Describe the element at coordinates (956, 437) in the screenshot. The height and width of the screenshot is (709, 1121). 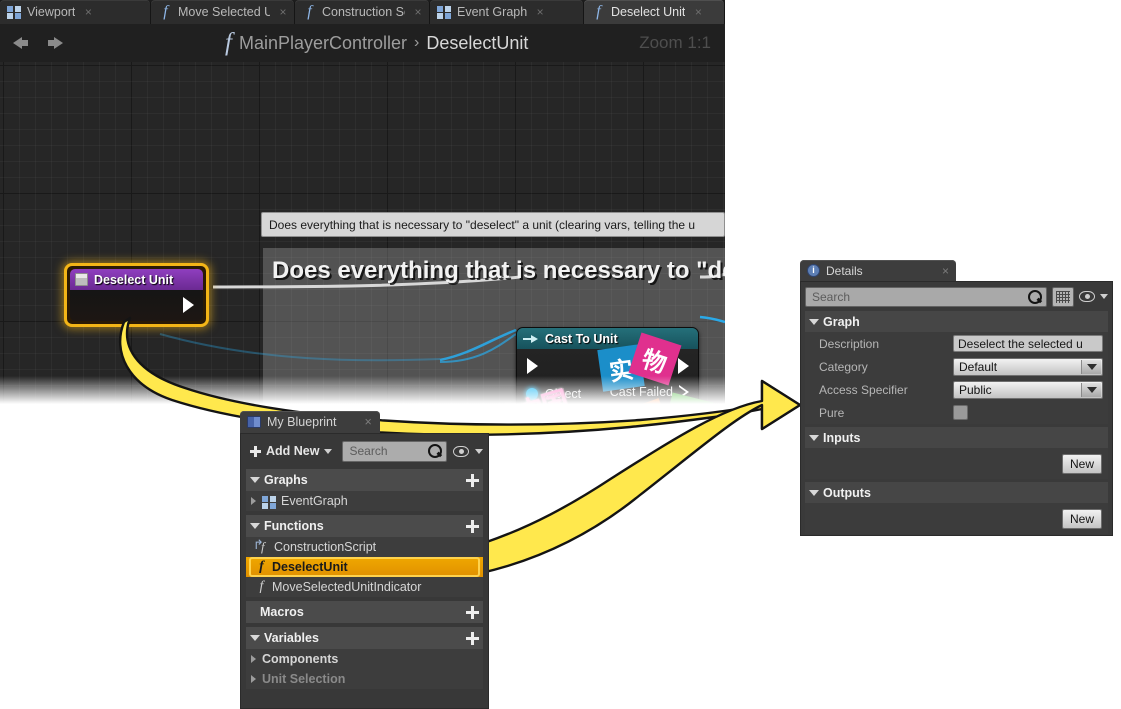
I see `details-section-inputs: Inputs` at that location.